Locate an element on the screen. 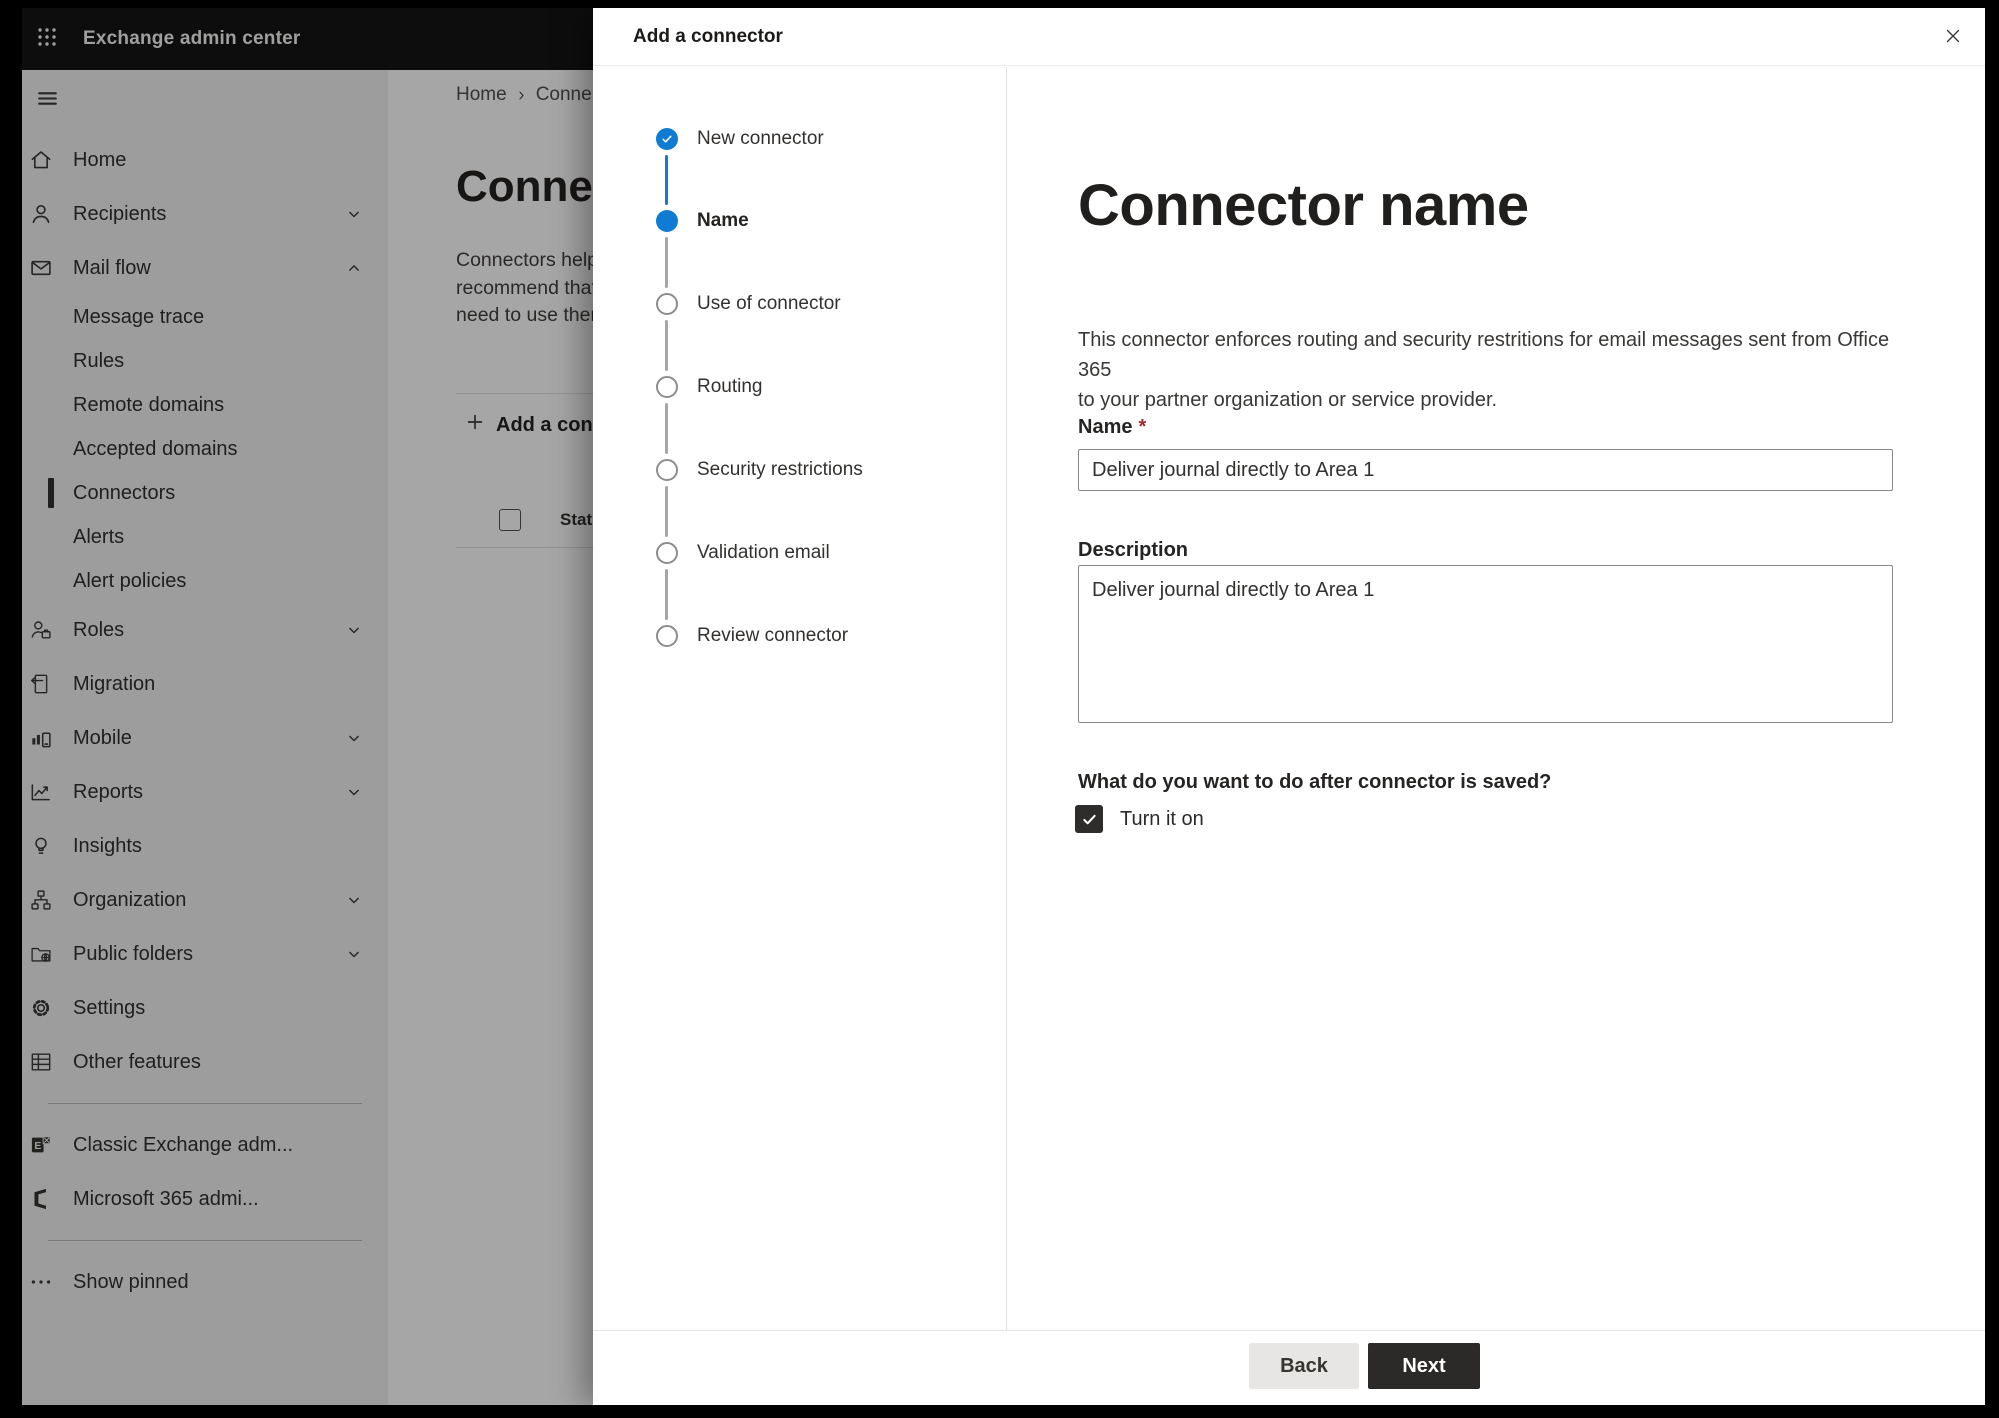  wizard-step-validation-email: Validation email is located at coordinates (743, 553).